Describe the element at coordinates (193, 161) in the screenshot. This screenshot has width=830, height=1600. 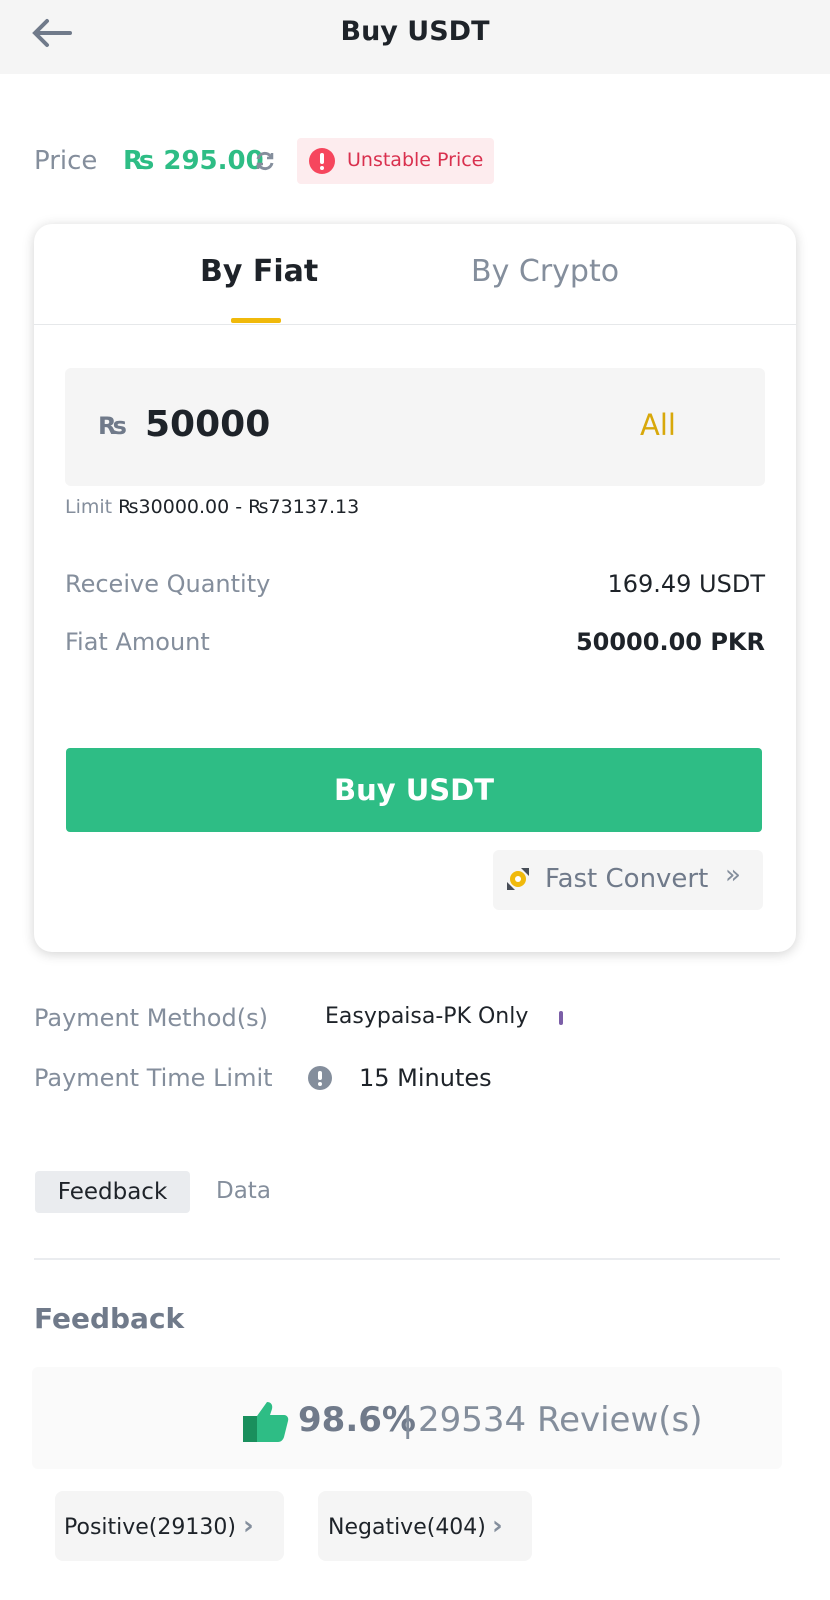
I see `price-value: ₨ 295.00` at that location.